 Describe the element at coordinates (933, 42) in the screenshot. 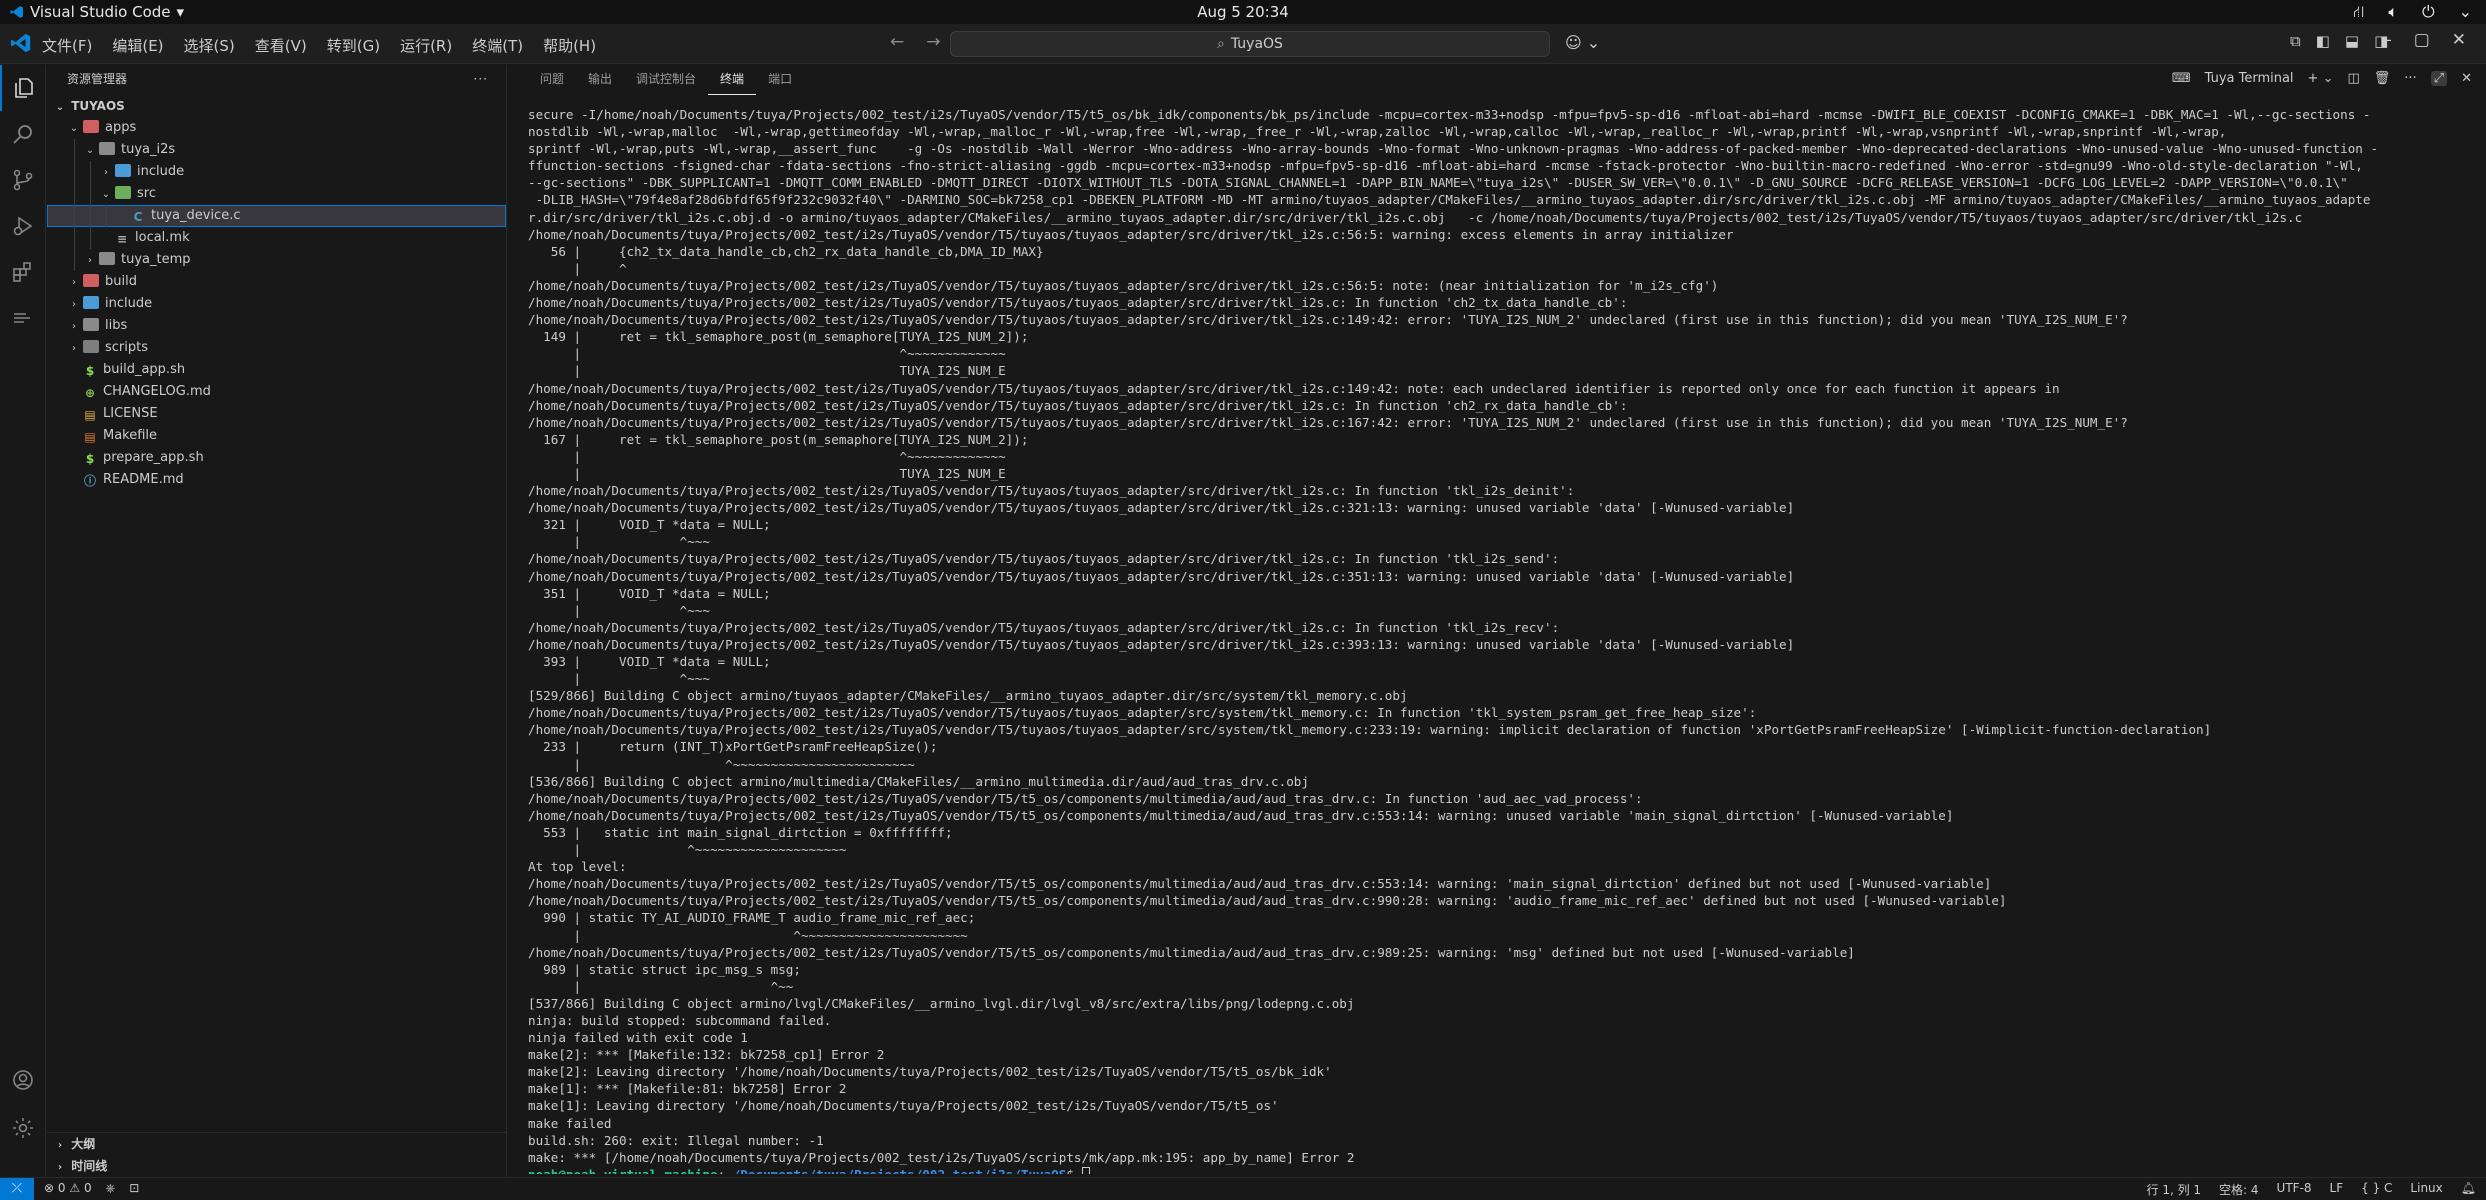

I see `forward-arrow-icon: →` at that location.